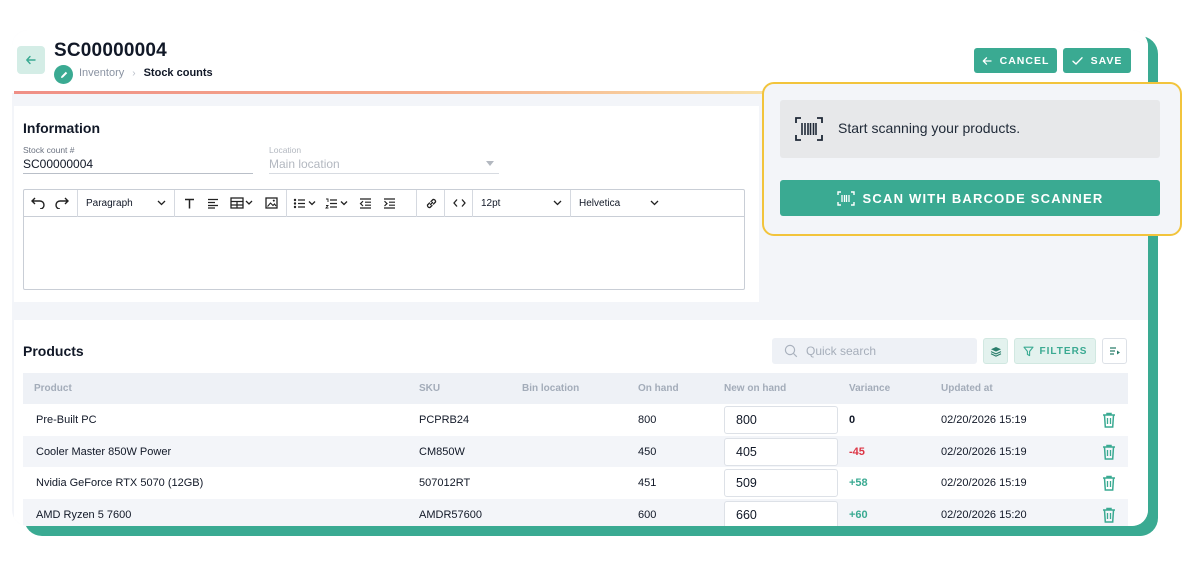 This screenshot has height=571, width=1200. What do you see at coordinates (791, 351) in the screenshot?
I see `search-icon` at bounding box center [791, 351].